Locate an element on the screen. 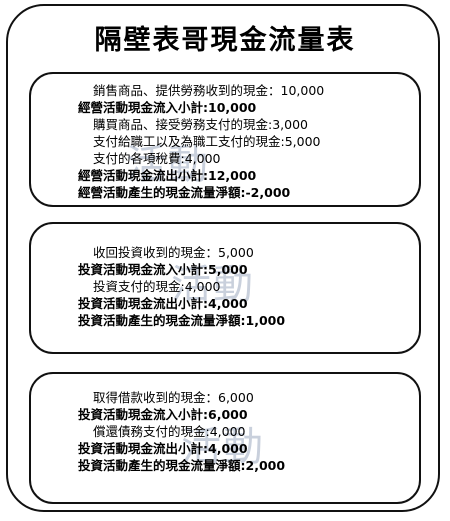  line-item: 支付給職工以及為職工支付的現金:5,000 is located at coordinates (207, 141).